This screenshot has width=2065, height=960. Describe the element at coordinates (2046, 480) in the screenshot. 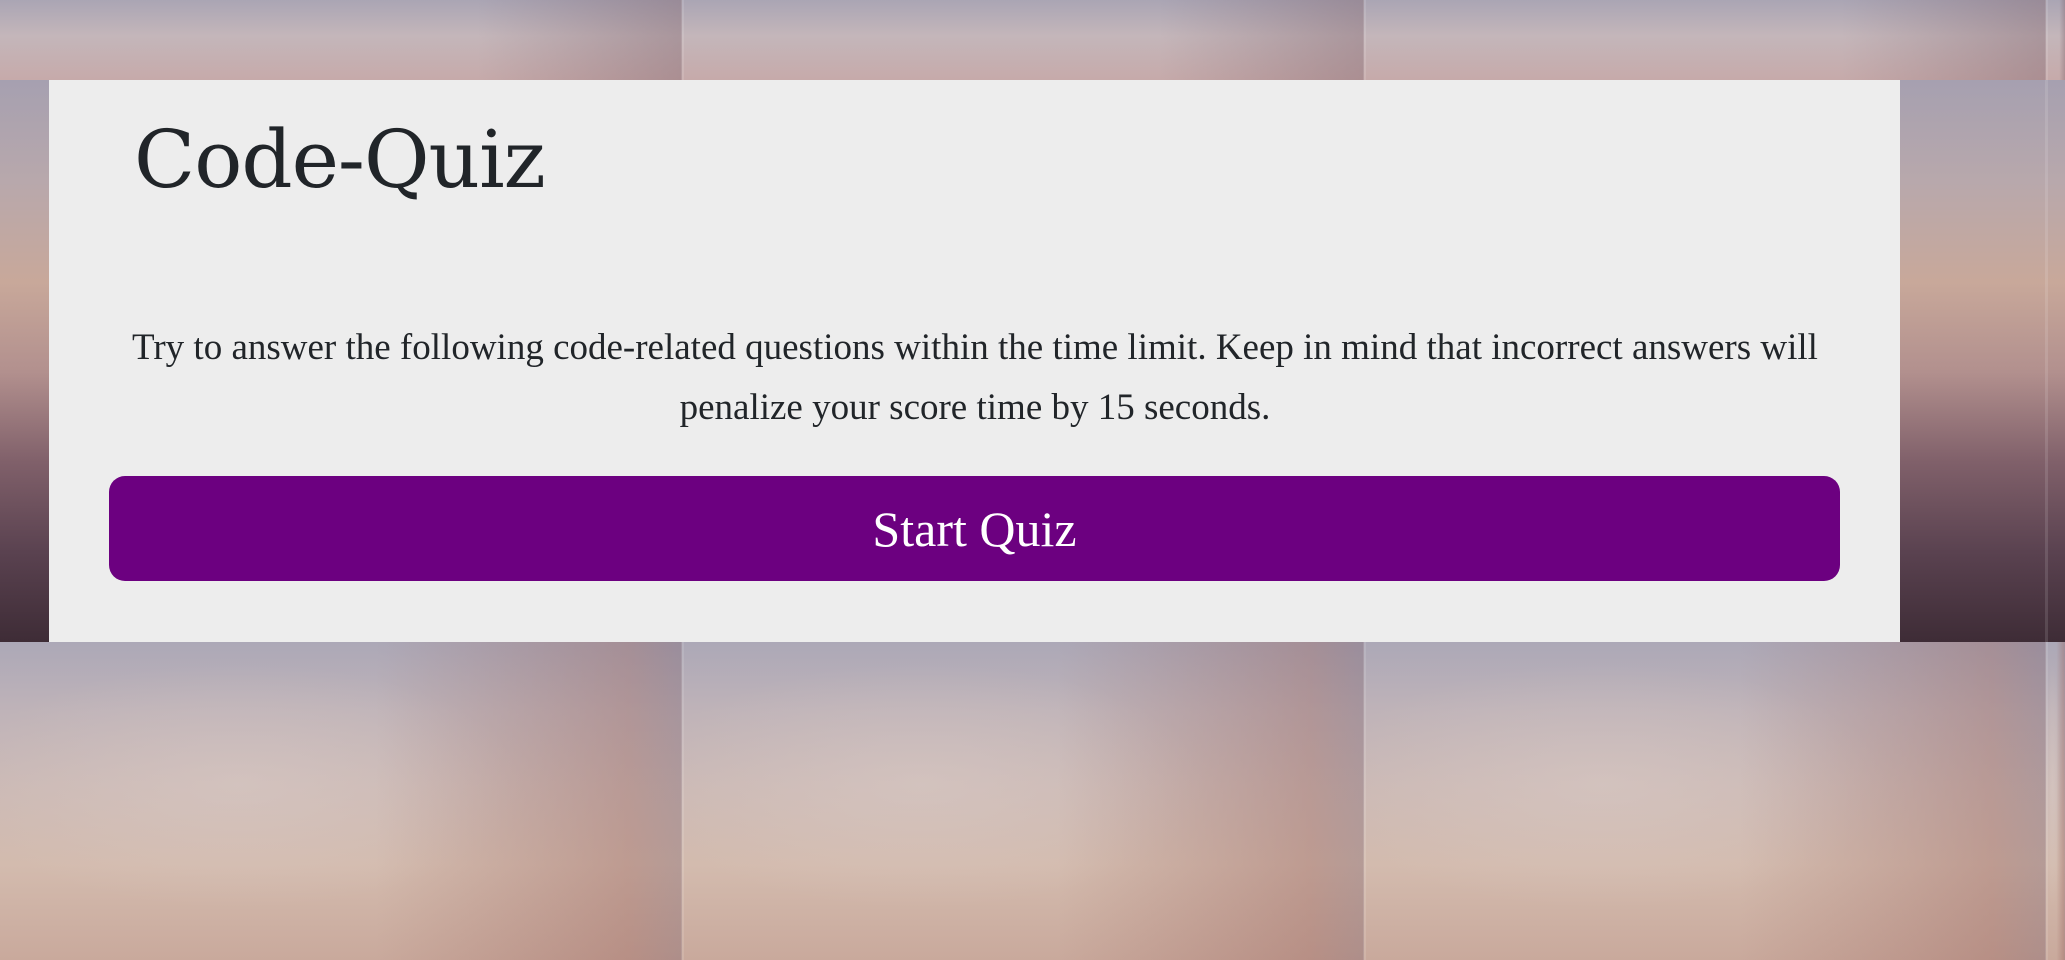

I see `background-seam` at that location.